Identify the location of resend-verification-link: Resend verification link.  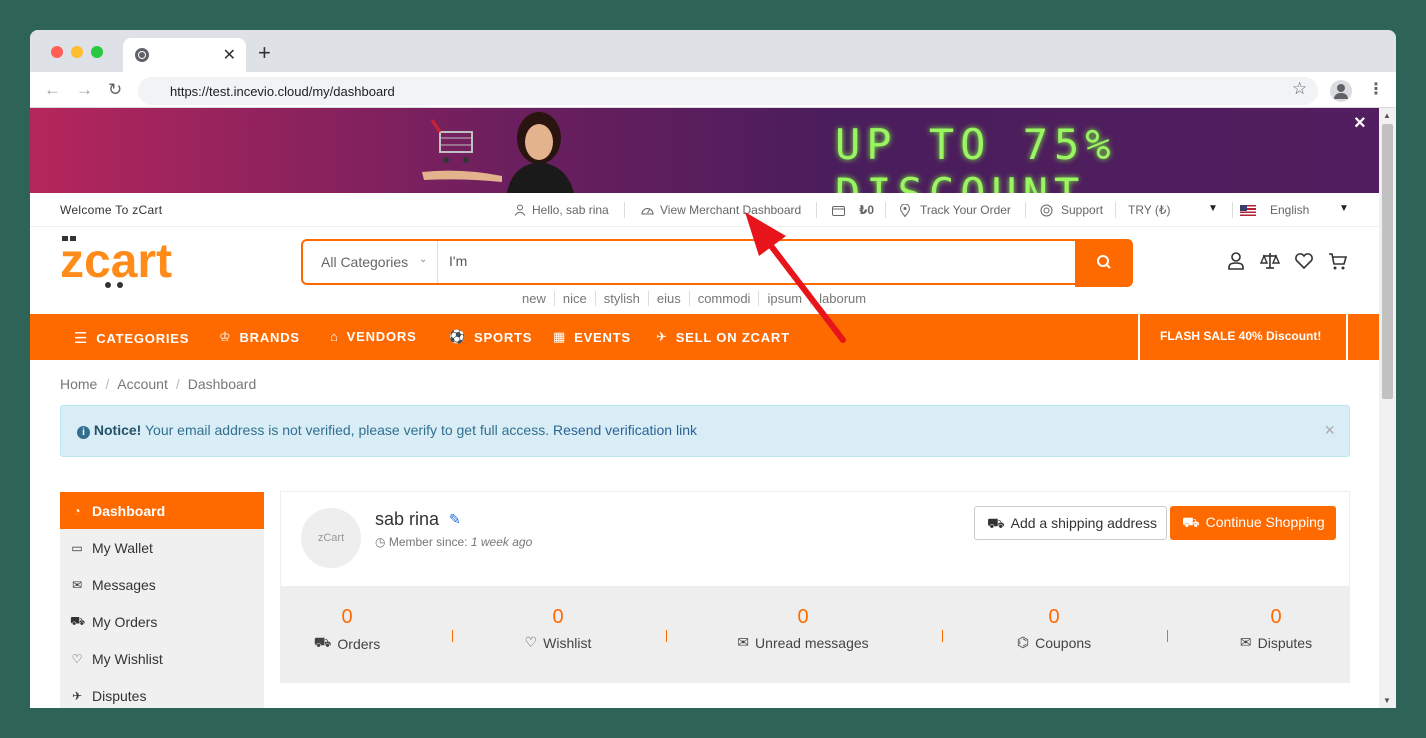
(625, 430).